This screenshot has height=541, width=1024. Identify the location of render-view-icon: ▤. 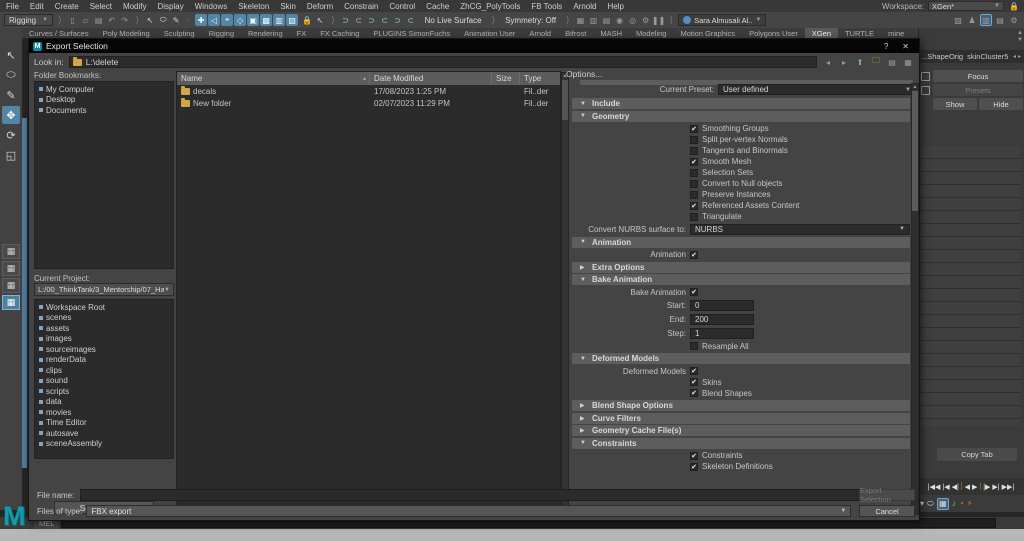
(607, 20).